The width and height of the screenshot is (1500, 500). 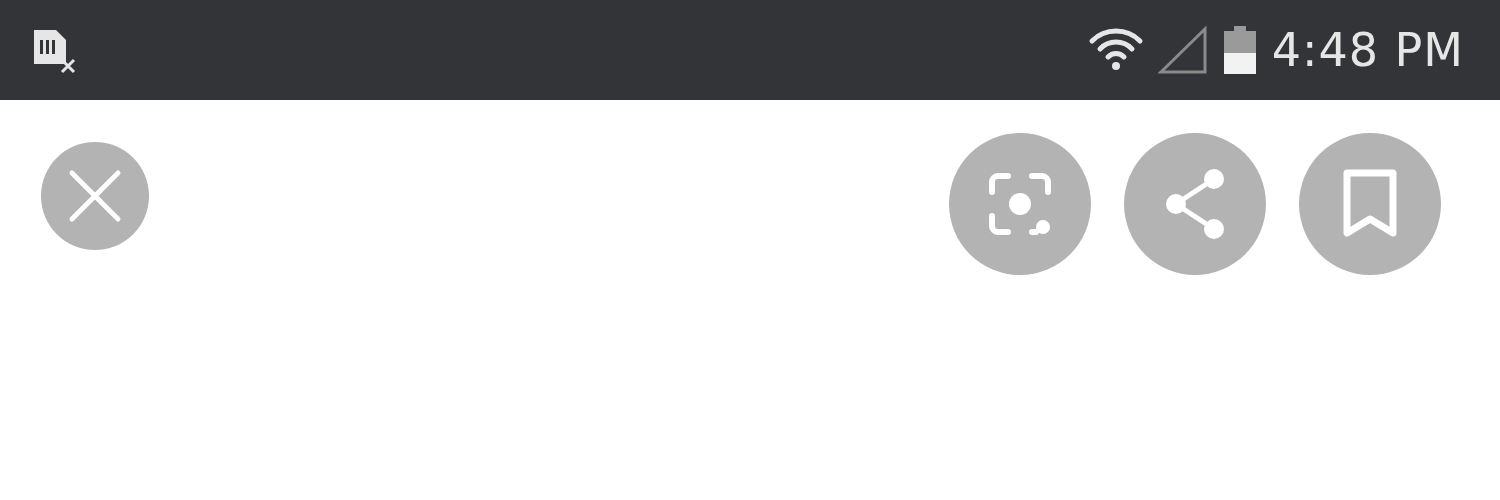 What do you see at coordinates (95, 196) in the screenshot?
I see `close-icon` at bounding box center [95, 196].